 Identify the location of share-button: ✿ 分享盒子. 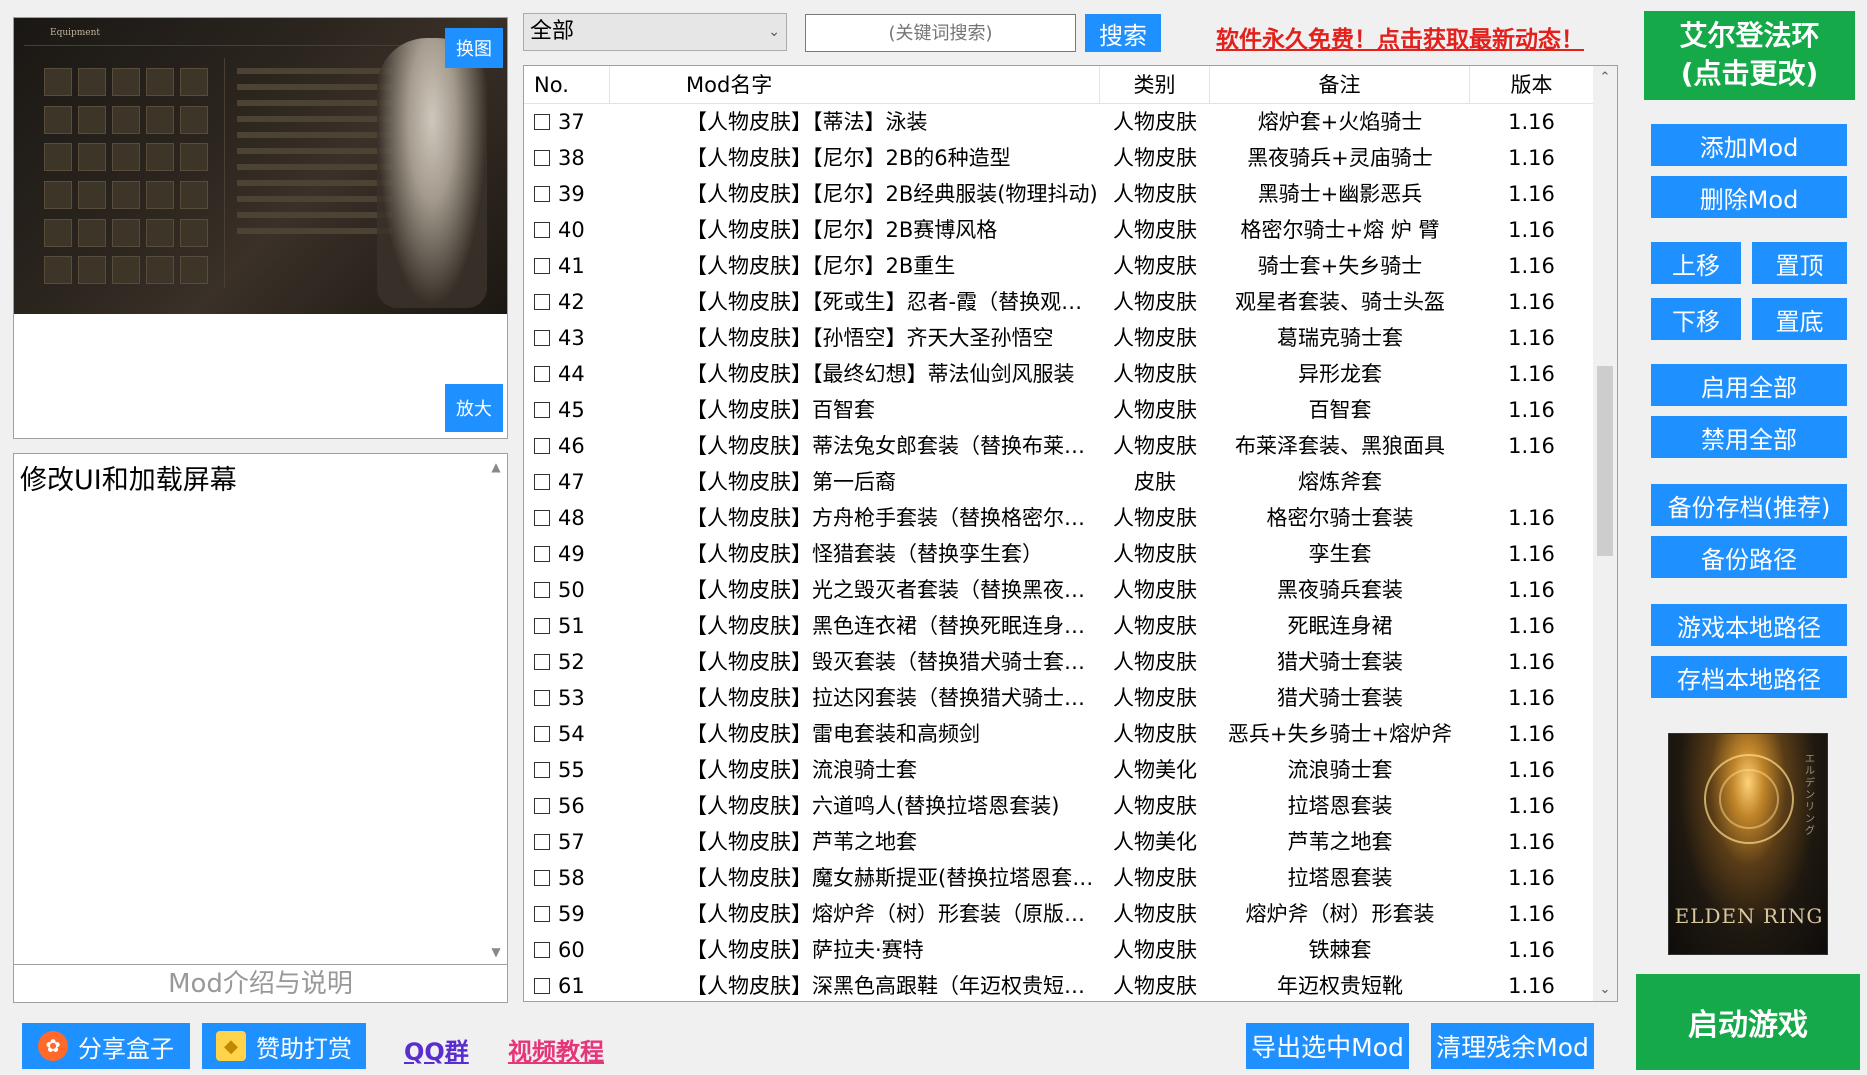
(106, 1046).